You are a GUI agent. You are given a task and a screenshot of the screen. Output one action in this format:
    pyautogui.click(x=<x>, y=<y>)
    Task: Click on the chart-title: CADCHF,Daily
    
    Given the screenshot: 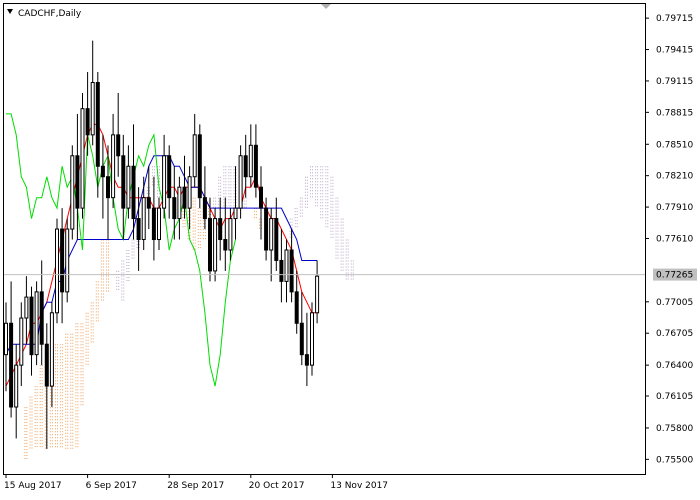 What is the action you would take?
    pyautogui.click(x=50, y=14)
    